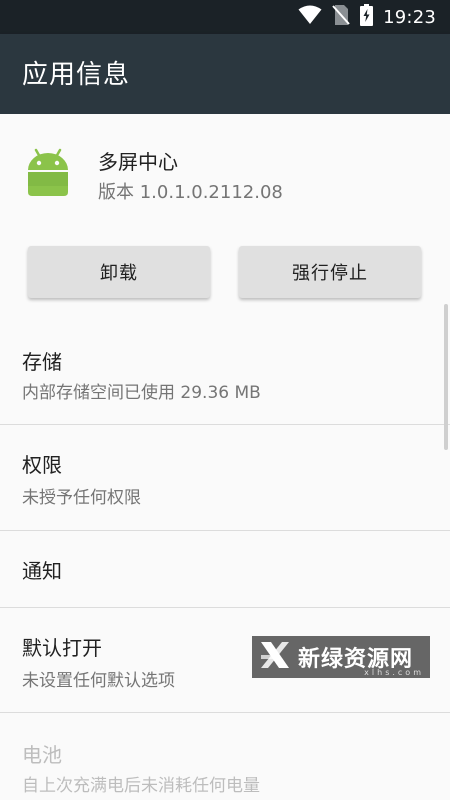  I want to click on battery-charging-icon, so click(367, 17).